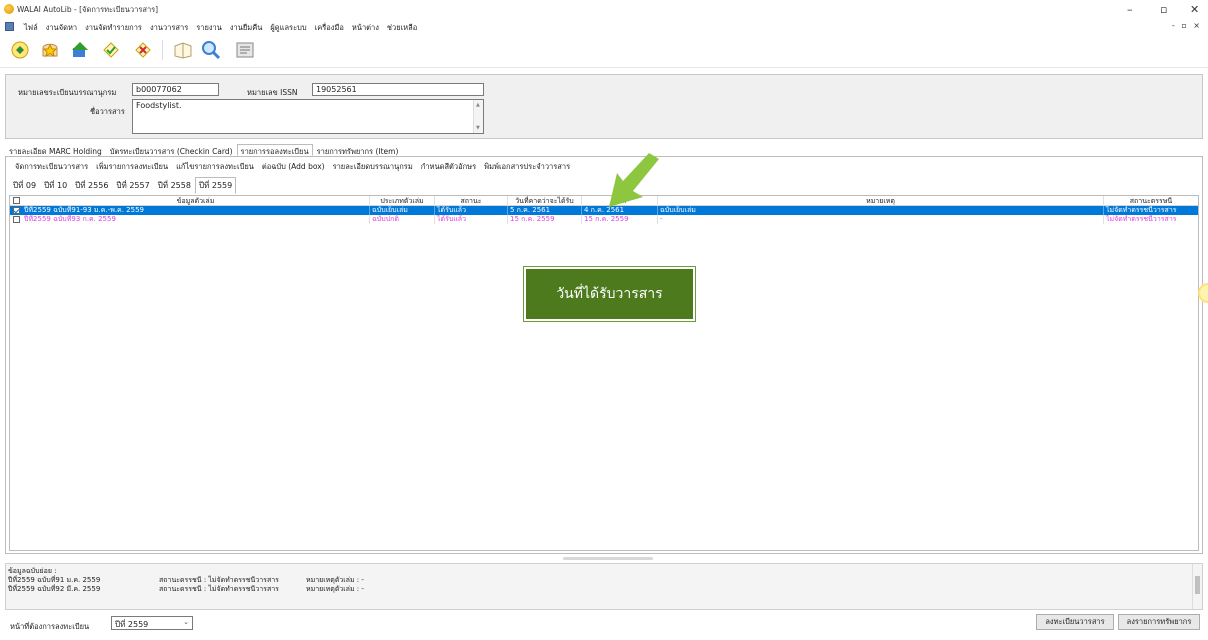 The height and width of the screenshot is (640, 1208). Describe the element at coordinates (196, 219) in the screenshot. I see `cell-issue: ปีที่2559 ฉบับที่93 ก.ค. 2559` at that location.